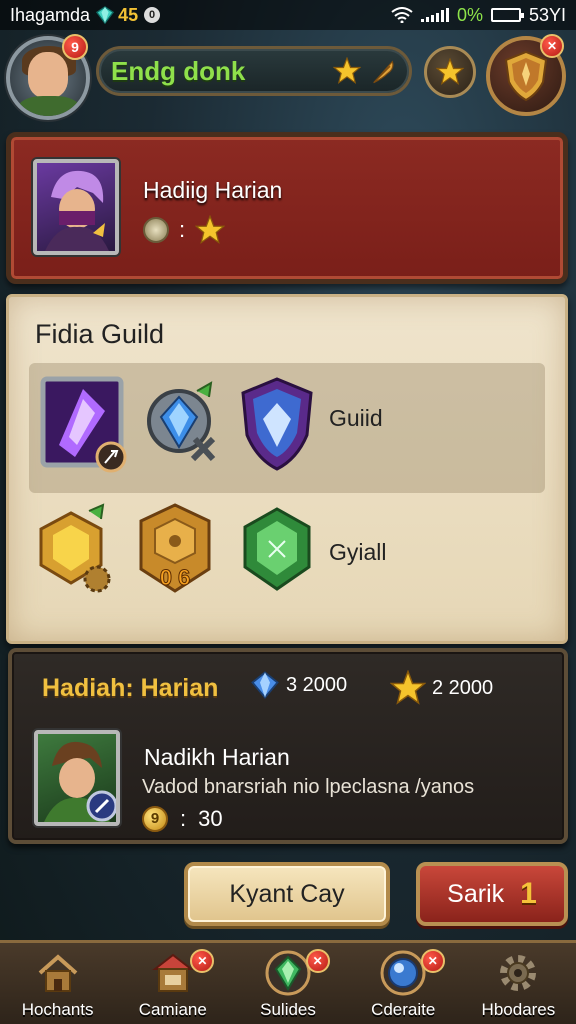  What do you see at coordinates (84, 425) in the screenshot?
I see `crystal-card-item` at bounding box center [84, 425].